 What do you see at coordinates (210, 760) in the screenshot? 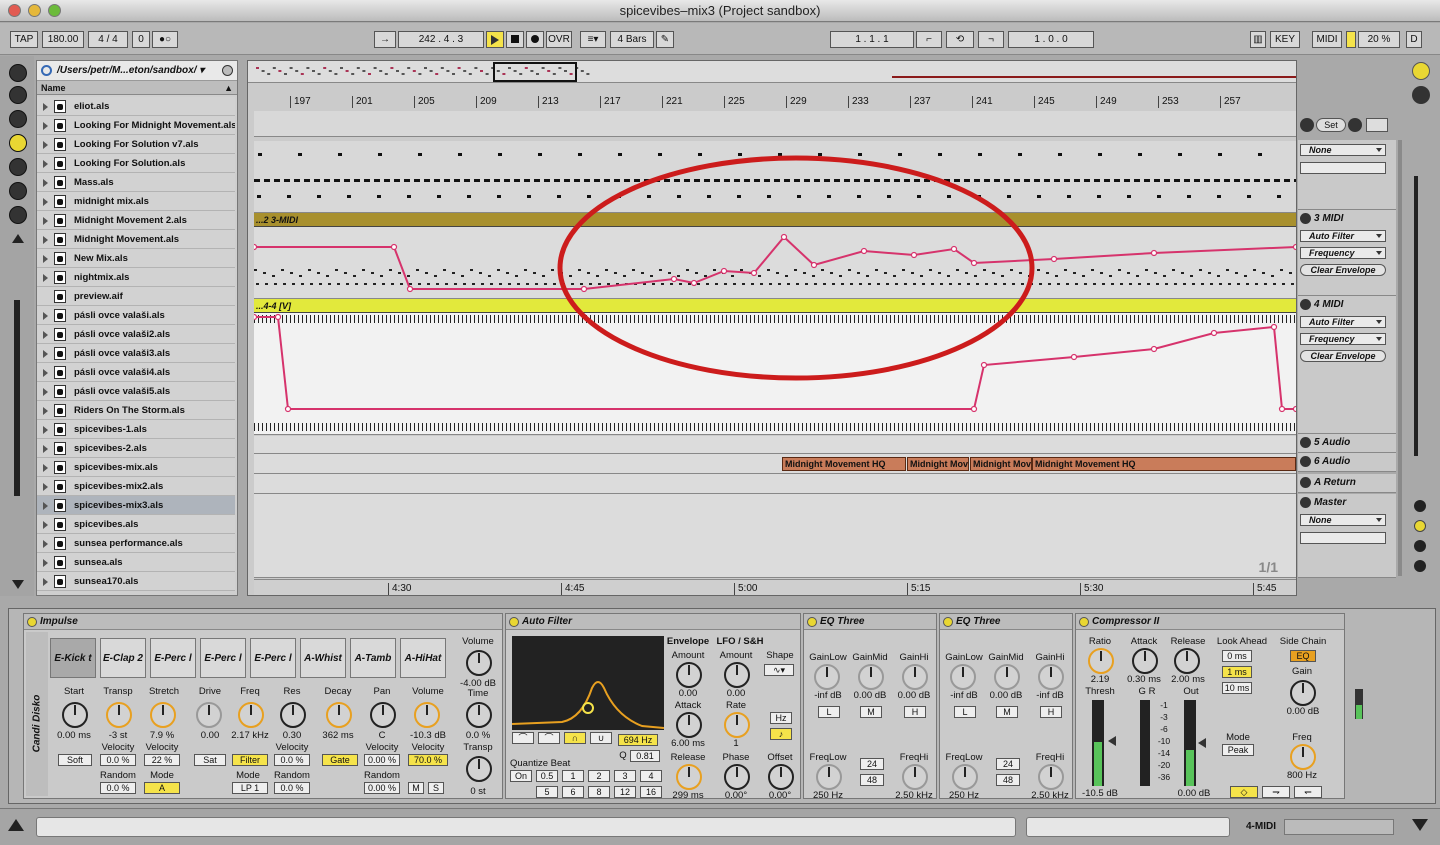
I see `saturator-button: Sat` at bounding box center [210, 760].